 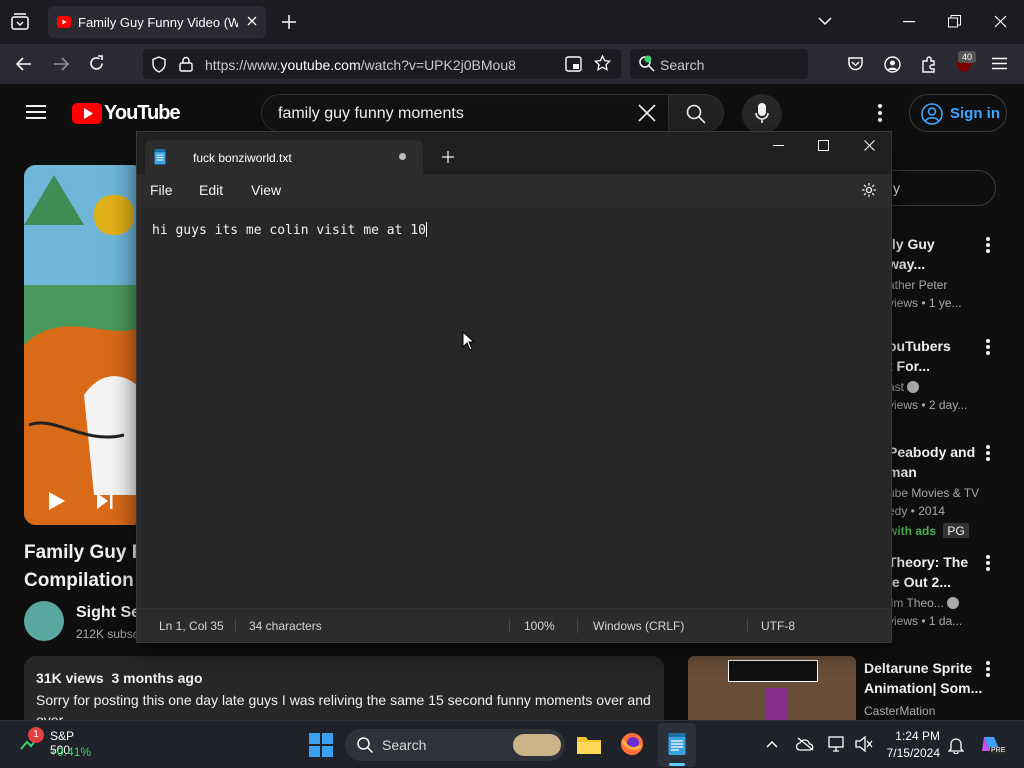 What do you see at coordinates (778, 146) in the screenshot?
I see `notepad-minimize-icon` at bounding box center [778, 146].